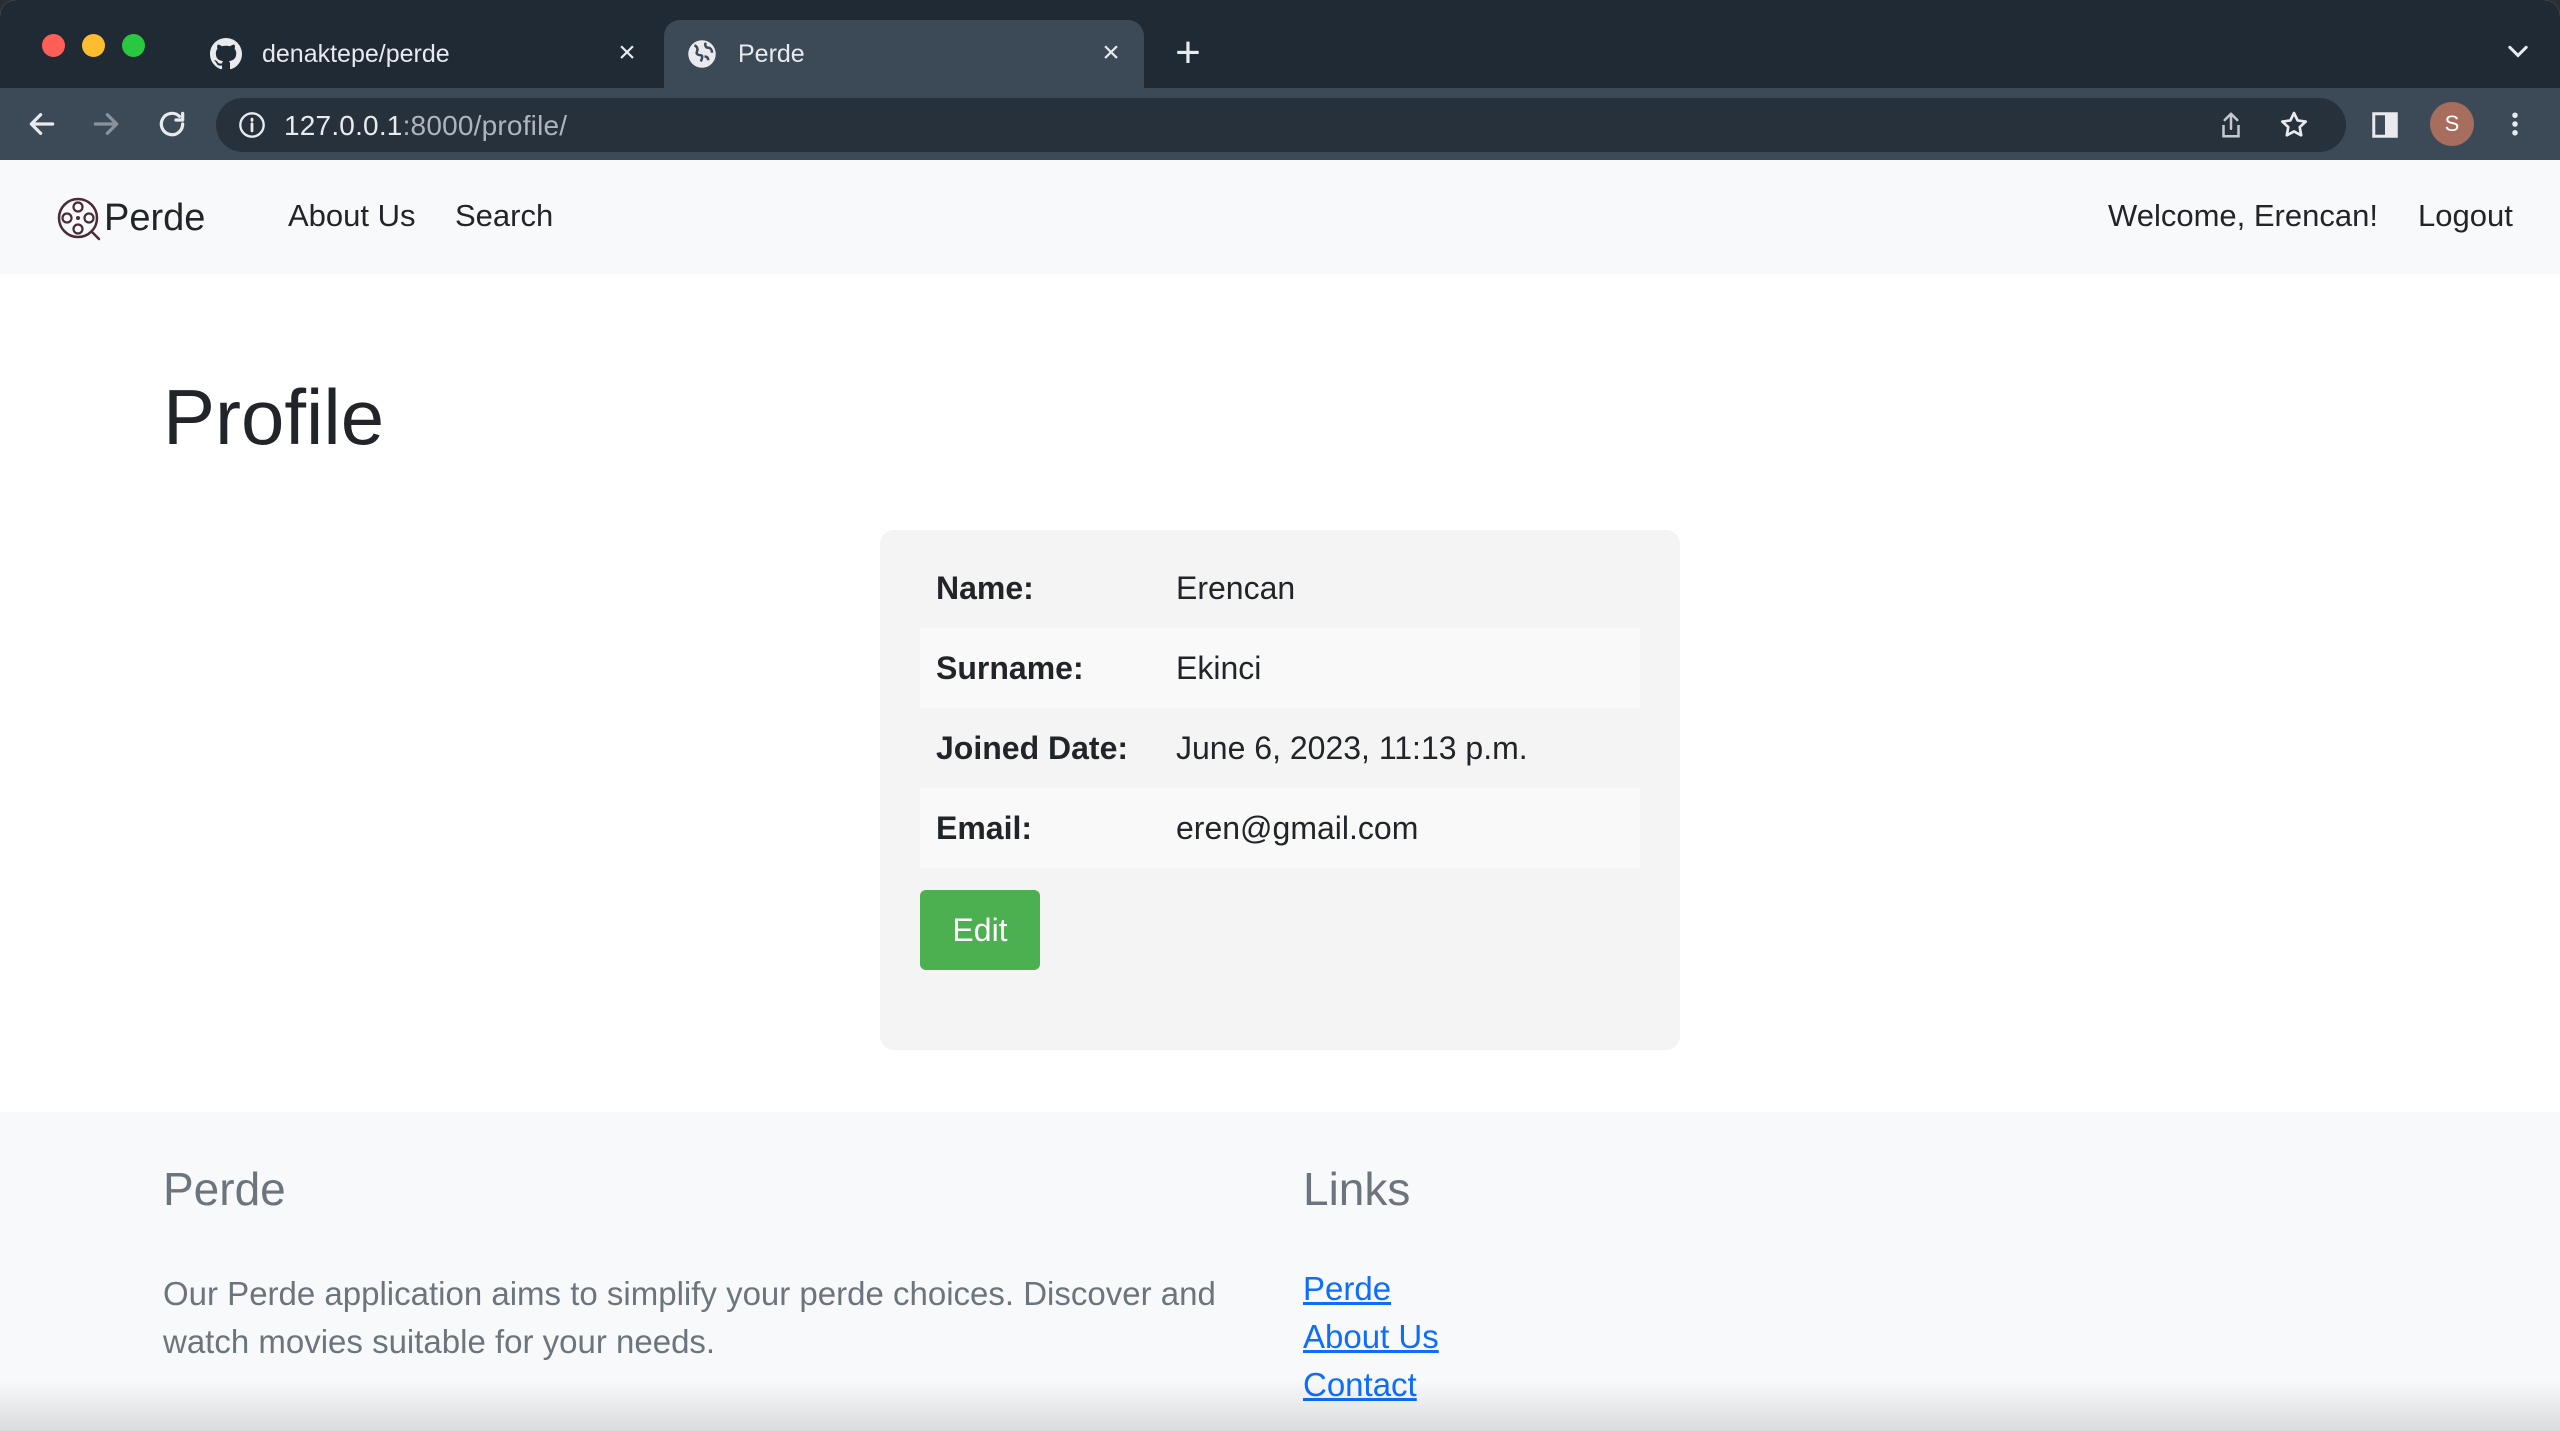 The width and height of the screenshot is (2560, 1431). I want to click on brand-name: Perde, so click(155, 217).